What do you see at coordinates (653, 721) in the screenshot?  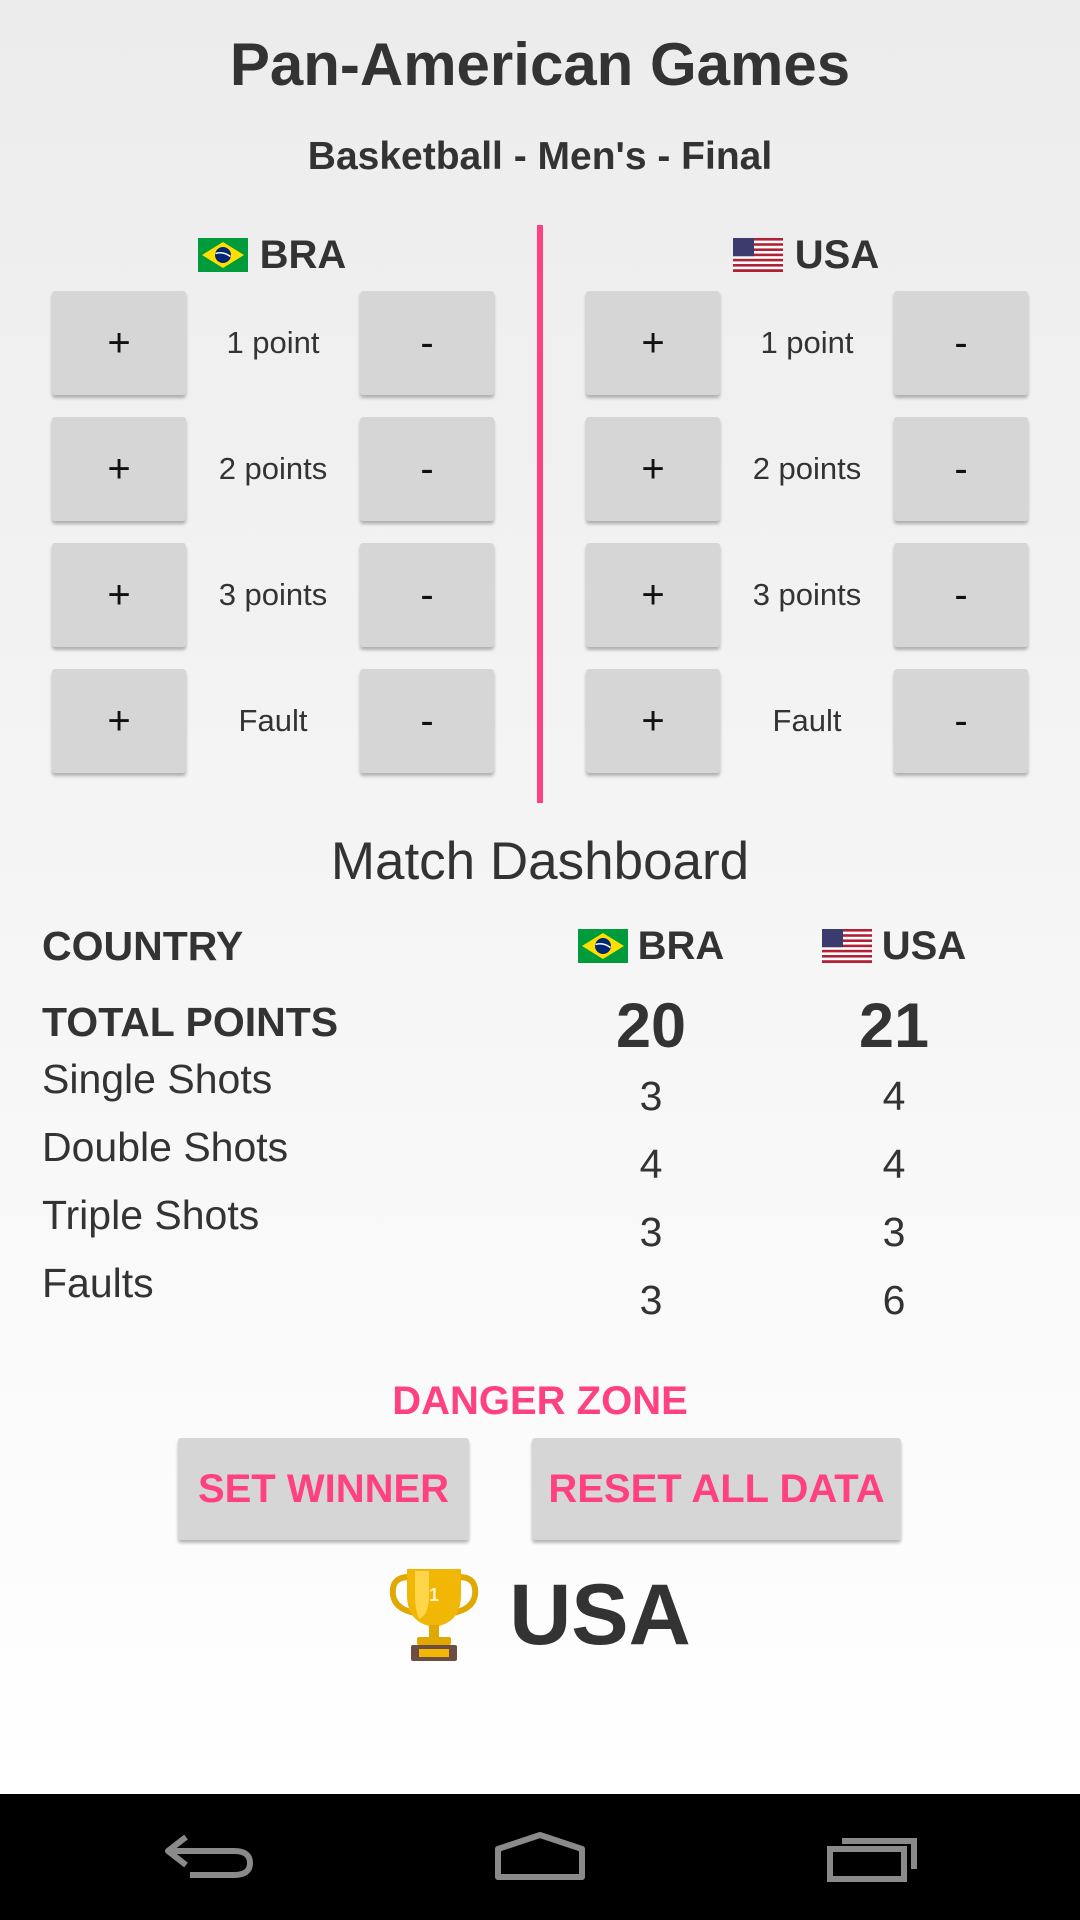 I see `usa-add-fault-button: +` at bounding box center [653, 721].